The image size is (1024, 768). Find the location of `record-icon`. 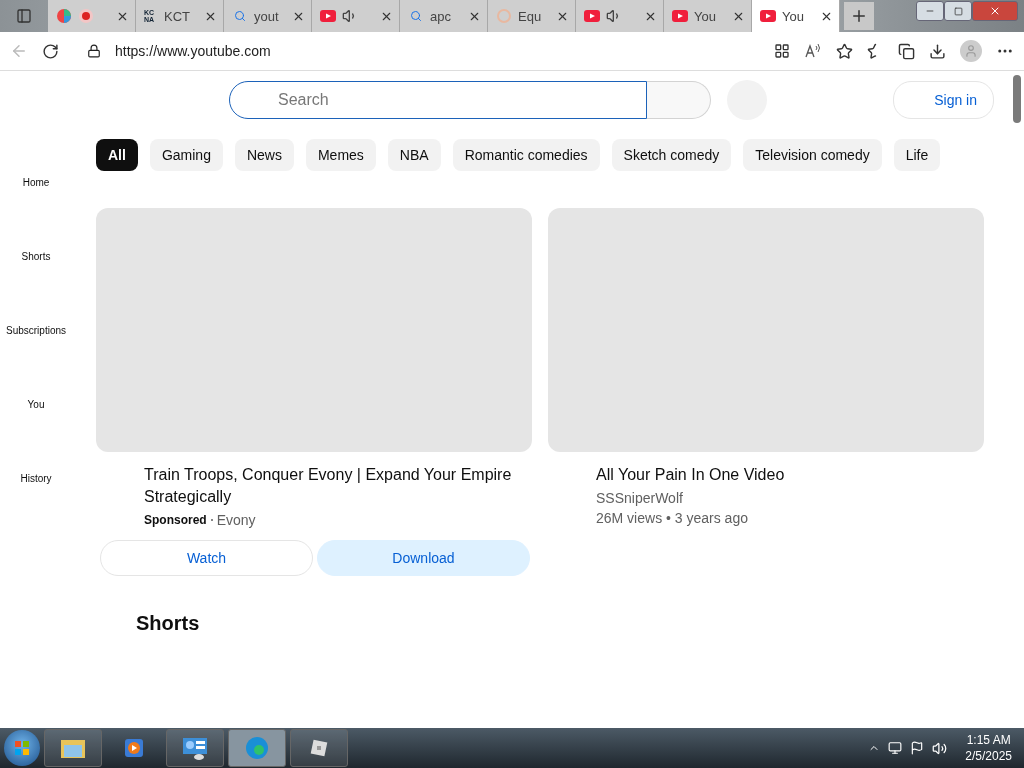

record-icon is located at coordinates (86, 16).